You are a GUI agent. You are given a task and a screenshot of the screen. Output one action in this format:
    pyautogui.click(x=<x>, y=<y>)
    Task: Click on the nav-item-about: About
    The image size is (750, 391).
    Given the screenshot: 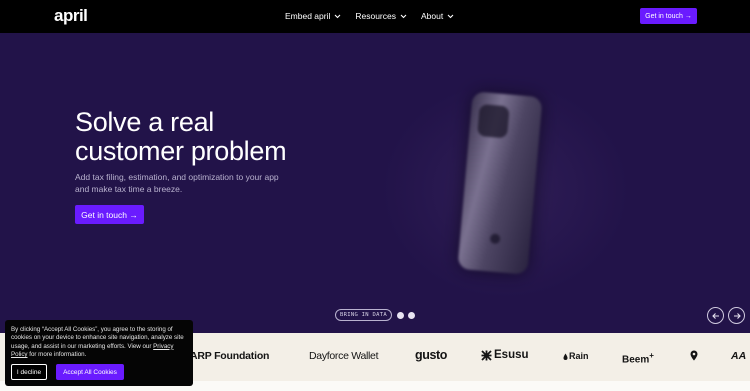 What is the action you would take?
    pyautogui.click(x=437, y=16)
    